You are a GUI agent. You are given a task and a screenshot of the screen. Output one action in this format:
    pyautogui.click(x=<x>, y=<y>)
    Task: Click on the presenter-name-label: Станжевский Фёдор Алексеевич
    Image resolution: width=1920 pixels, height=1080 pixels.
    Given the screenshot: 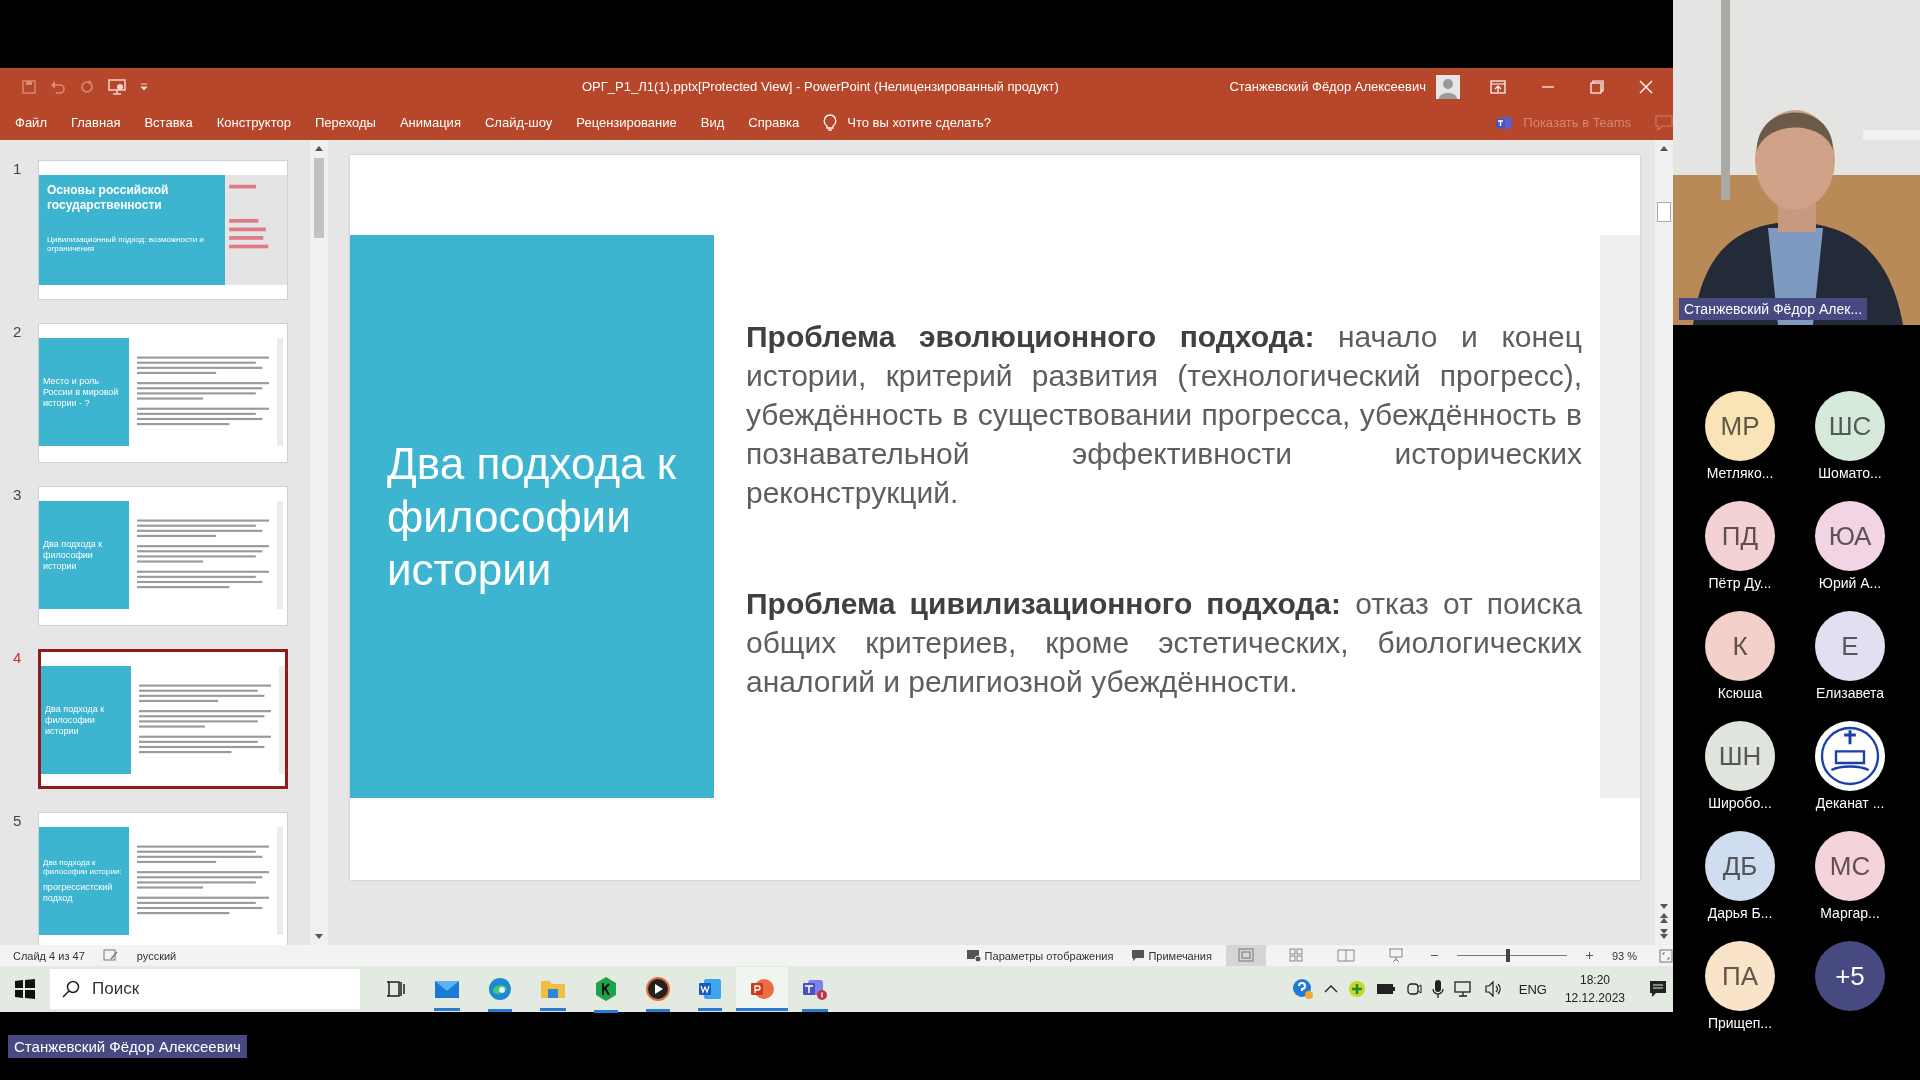 What is the action you would take?
    pyautogui.click(x=127, y=1046)
    